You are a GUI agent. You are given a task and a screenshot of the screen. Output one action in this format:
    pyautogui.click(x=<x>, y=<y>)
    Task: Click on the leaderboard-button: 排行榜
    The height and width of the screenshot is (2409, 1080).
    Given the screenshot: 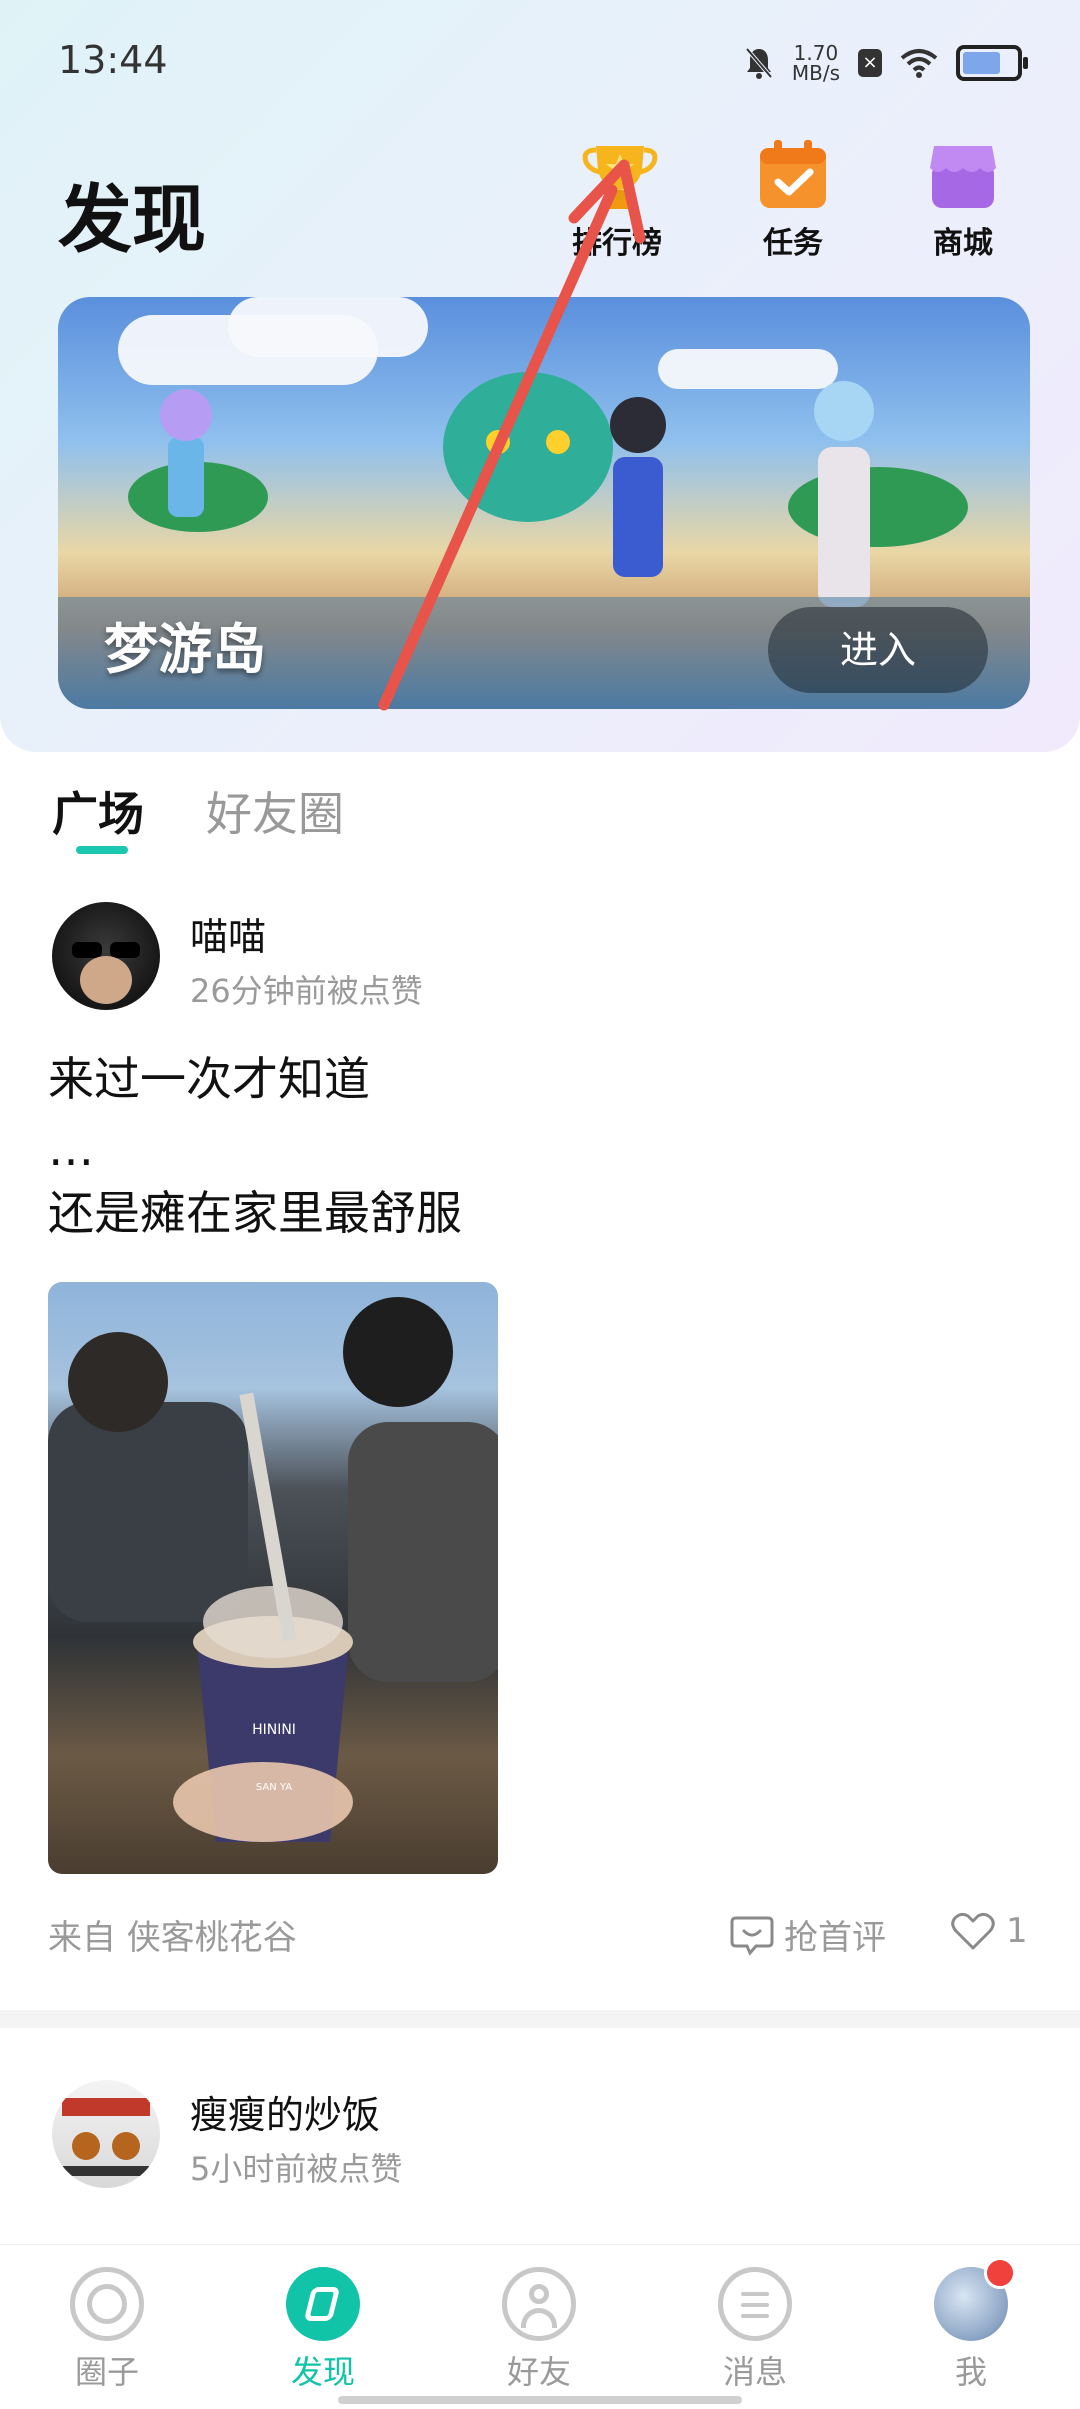 What is the action you would take?
    pyautogui.click(x=617, y=201)
    